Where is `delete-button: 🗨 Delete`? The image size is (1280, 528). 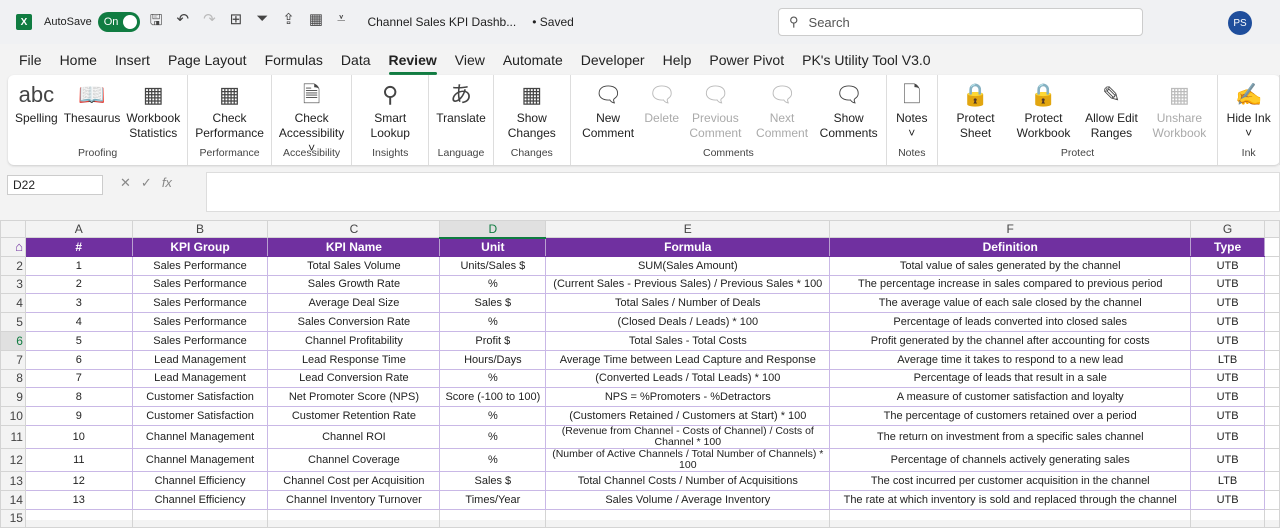
delete-button: 🗨 Delete is located at coordinates (661, 102).